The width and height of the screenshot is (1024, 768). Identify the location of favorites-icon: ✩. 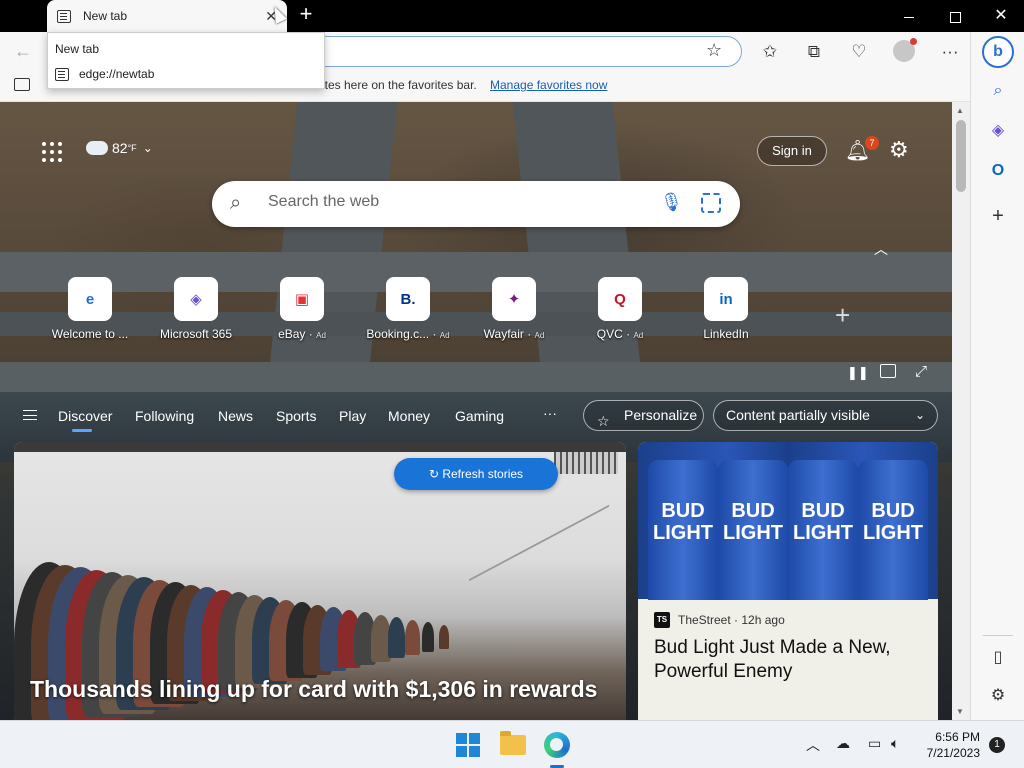
(770, 52).